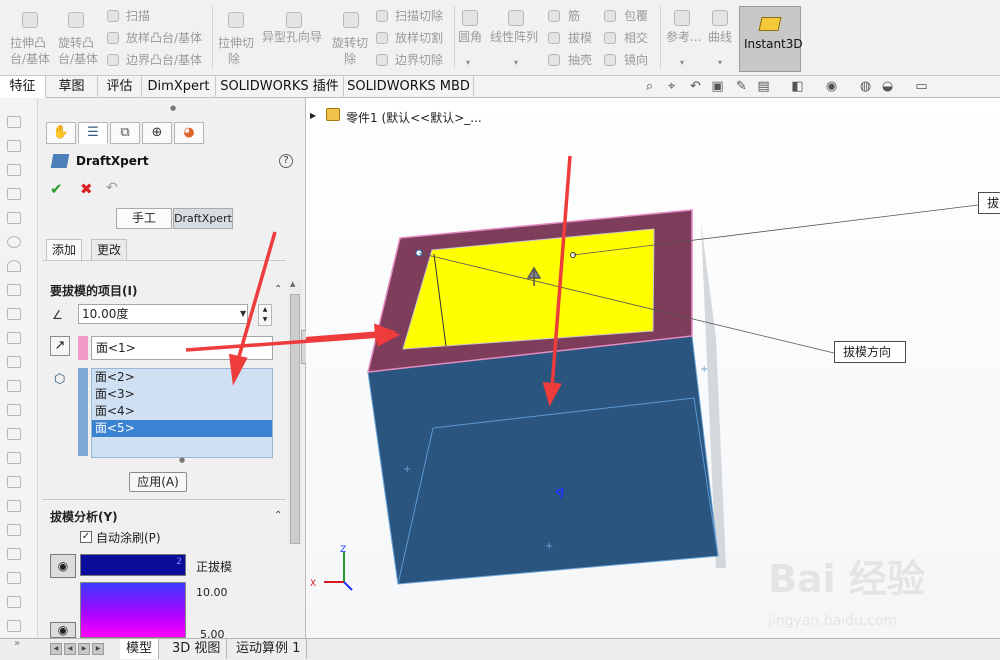 The width and height of the screenshot is (1000, 660). What do you see at coordinates (164, 38) in the screenshot?
I see `loft-boss-button: 放样凸台/基体` at bounding box center [164, 38].